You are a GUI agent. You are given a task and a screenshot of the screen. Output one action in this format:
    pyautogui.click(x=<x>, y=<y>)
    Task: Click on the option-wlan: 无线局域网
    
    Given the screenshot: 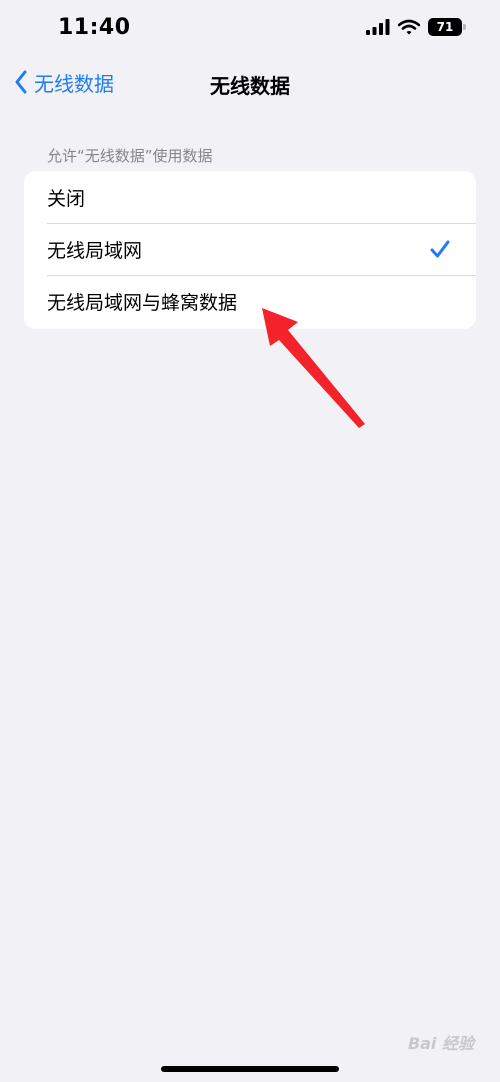 What is the action you would take?
    pyautogui.click(x=250, y=249)
    